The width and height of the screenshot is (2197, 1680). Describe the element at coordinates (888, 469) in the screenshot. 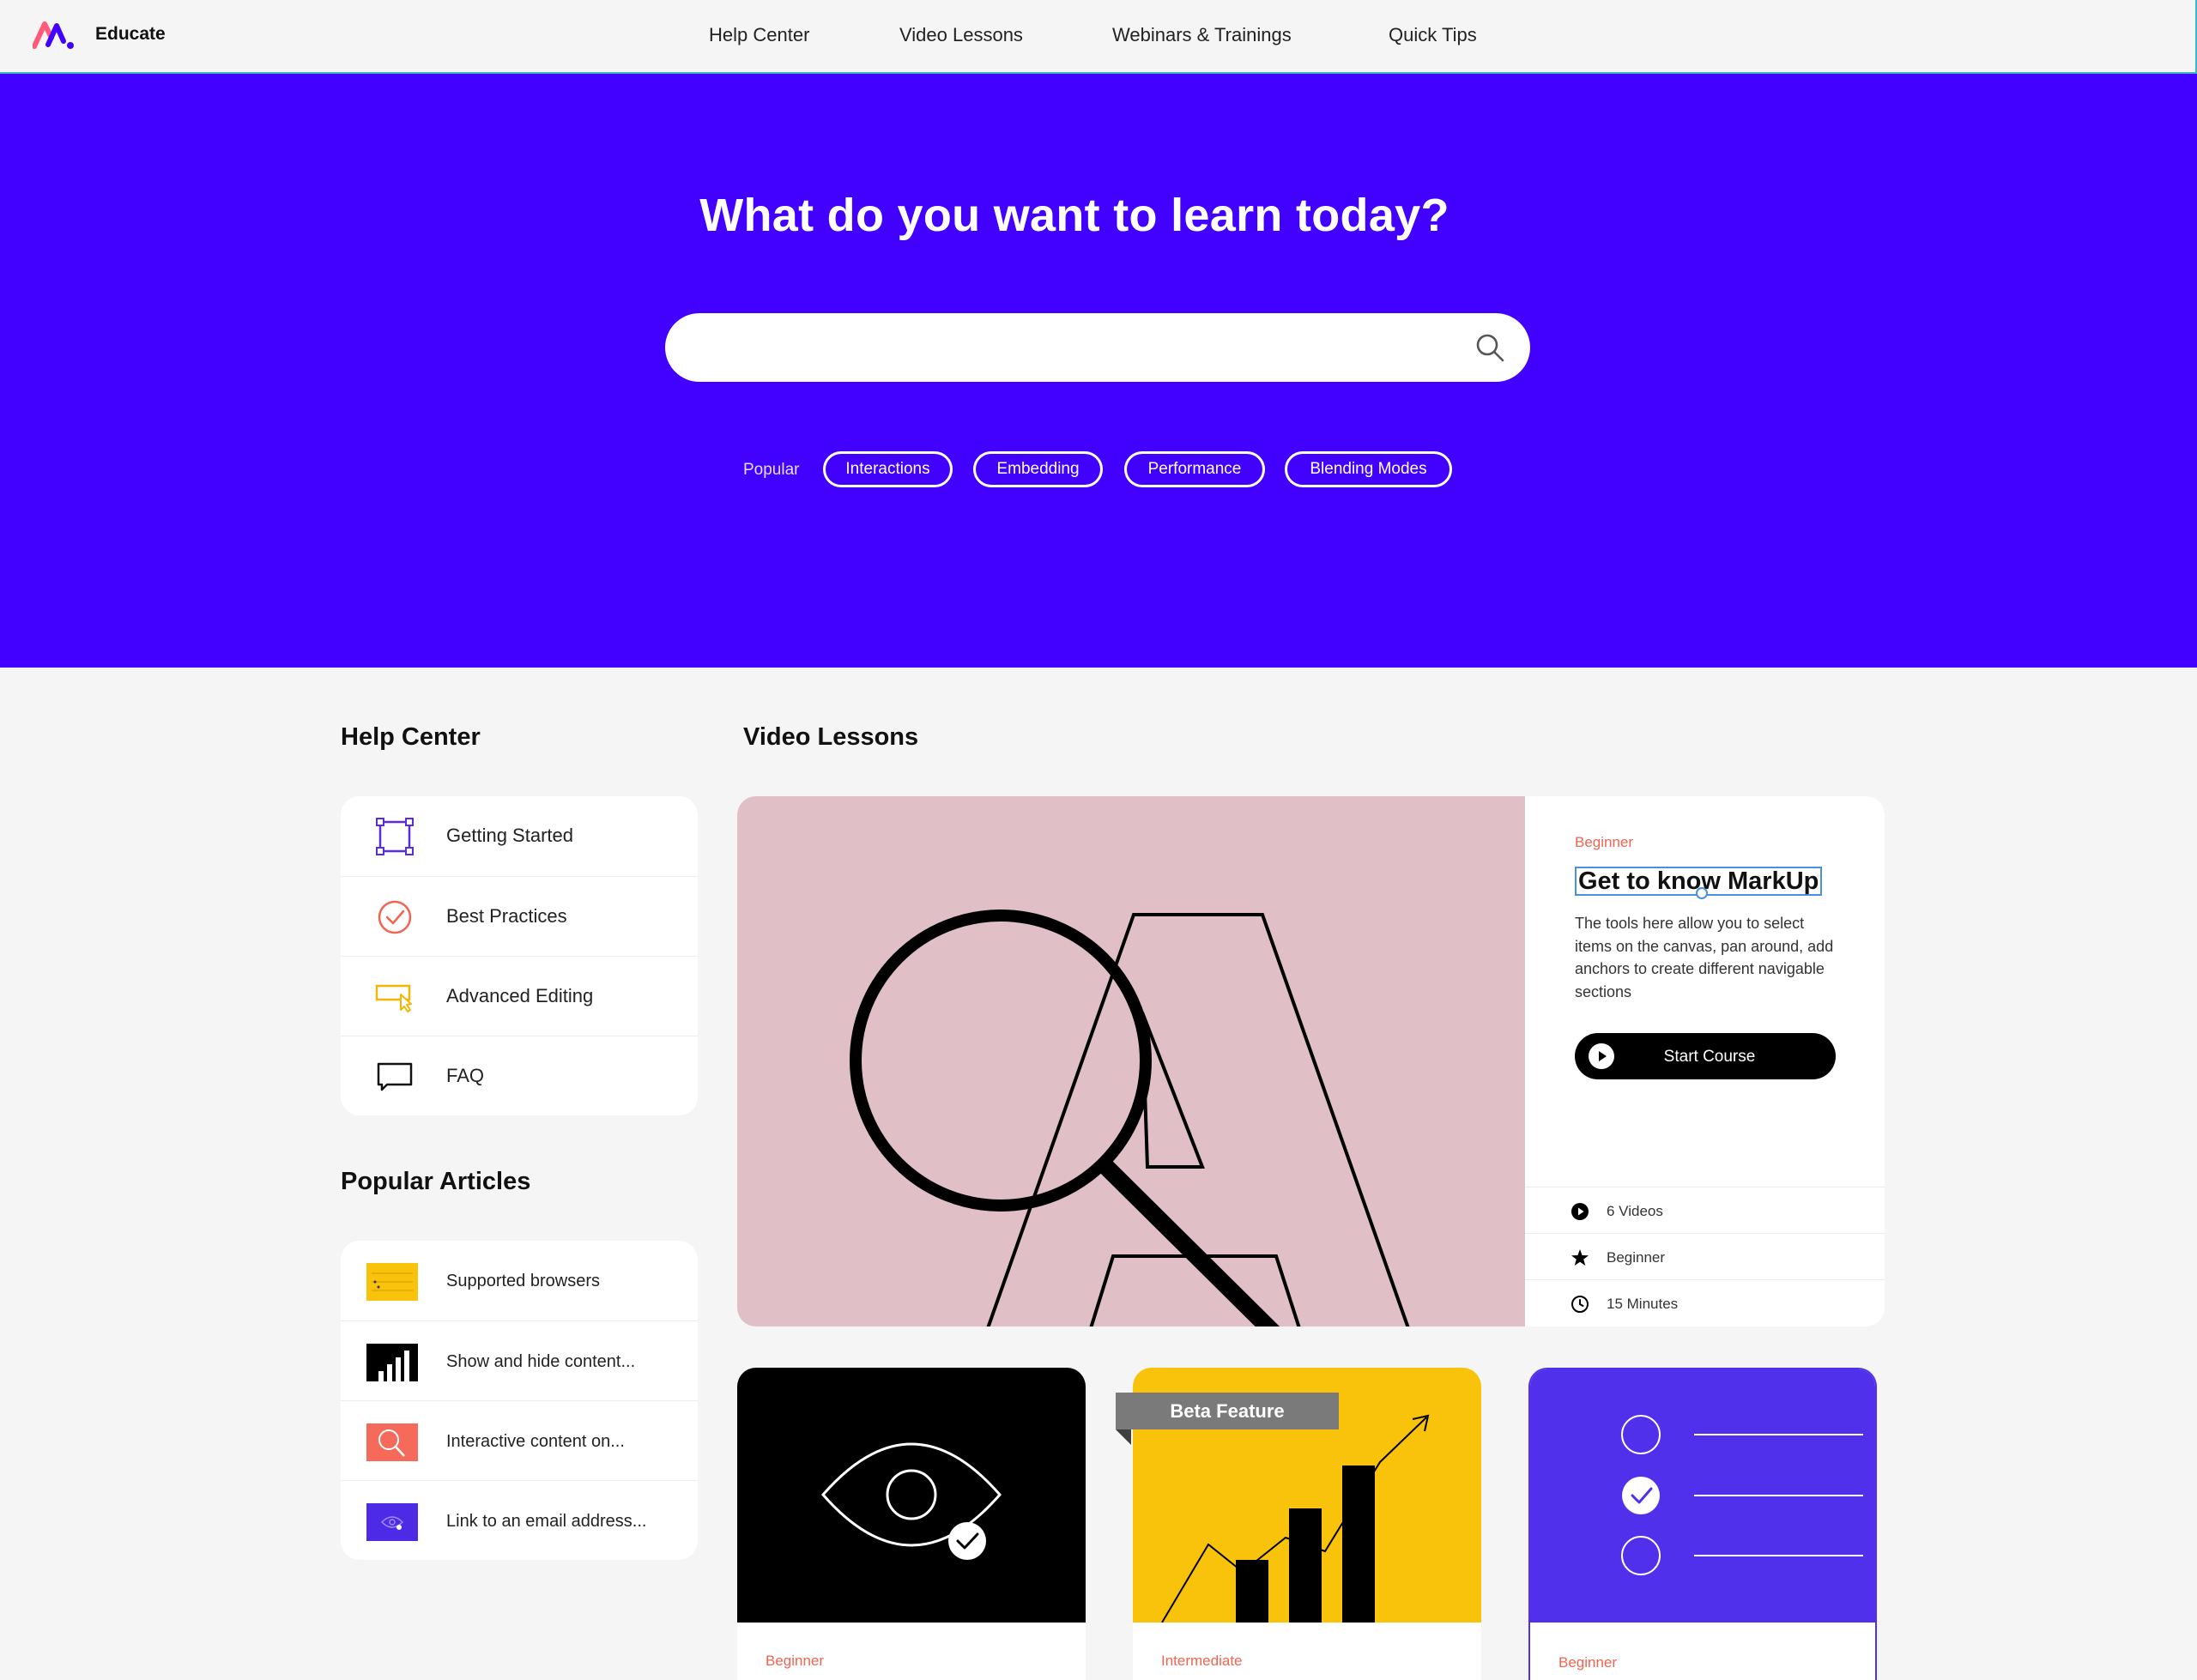

I see `tag-interactions: Interactions` at that location.